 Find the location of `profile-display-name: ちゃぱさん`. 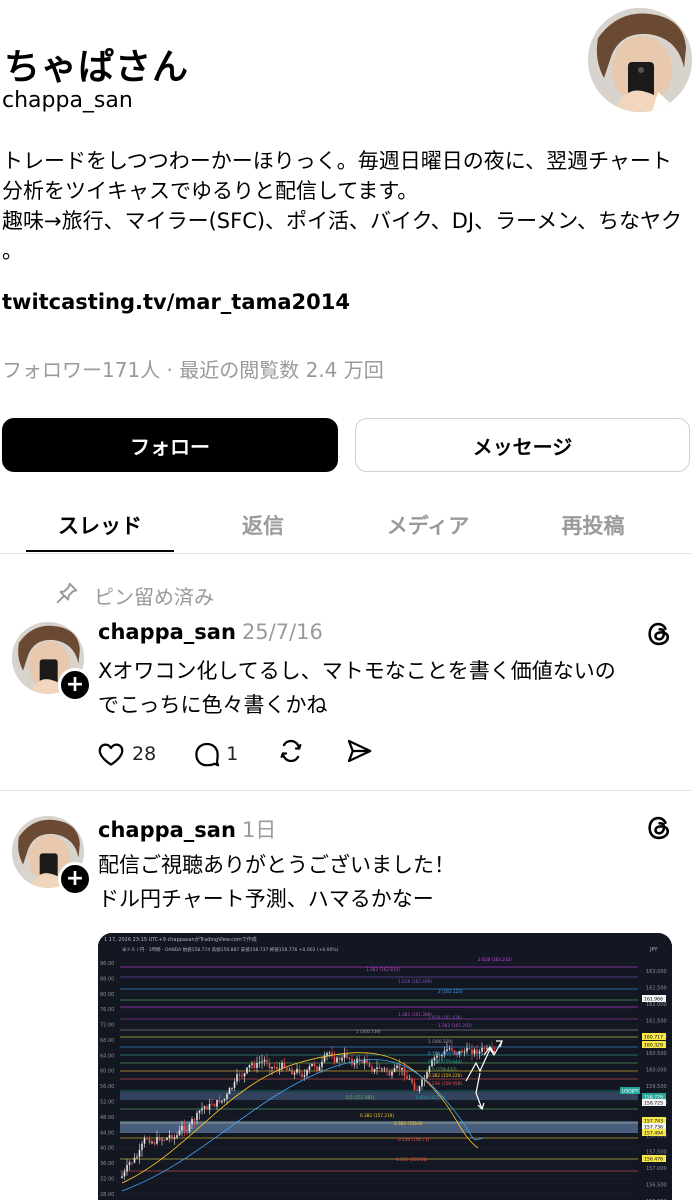

profile-display-name: ちゃぱさん is located at coordinates (97, 67).